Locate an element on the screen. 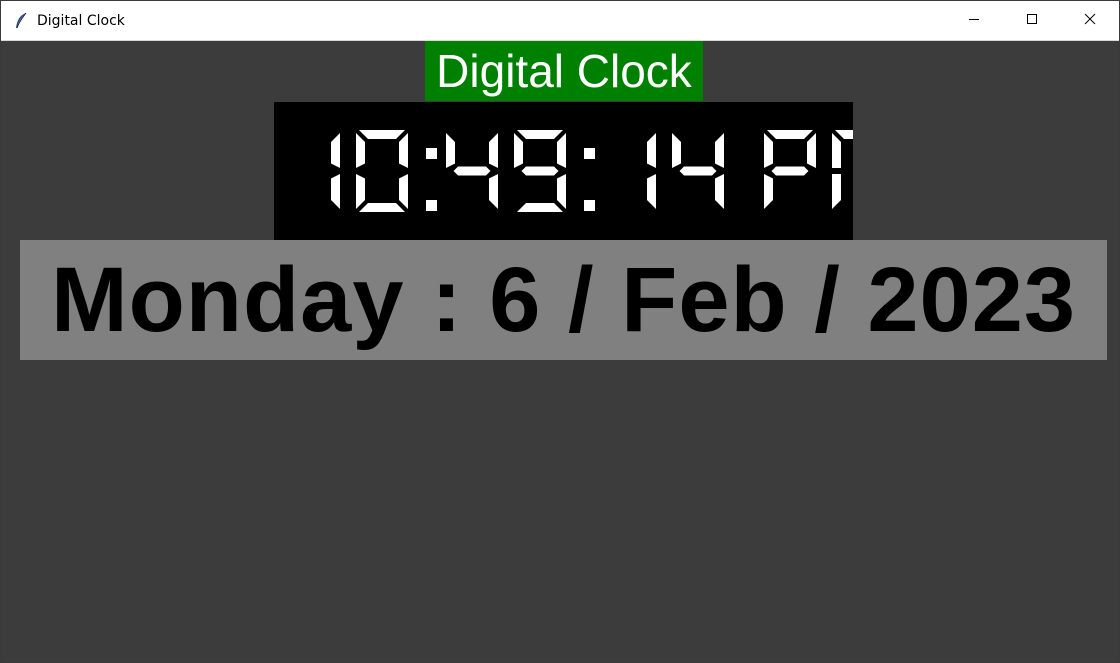 The width and height of the screenshot is (1120, 663). title-bar: Digital Clock is located at coordinates (560, 21).